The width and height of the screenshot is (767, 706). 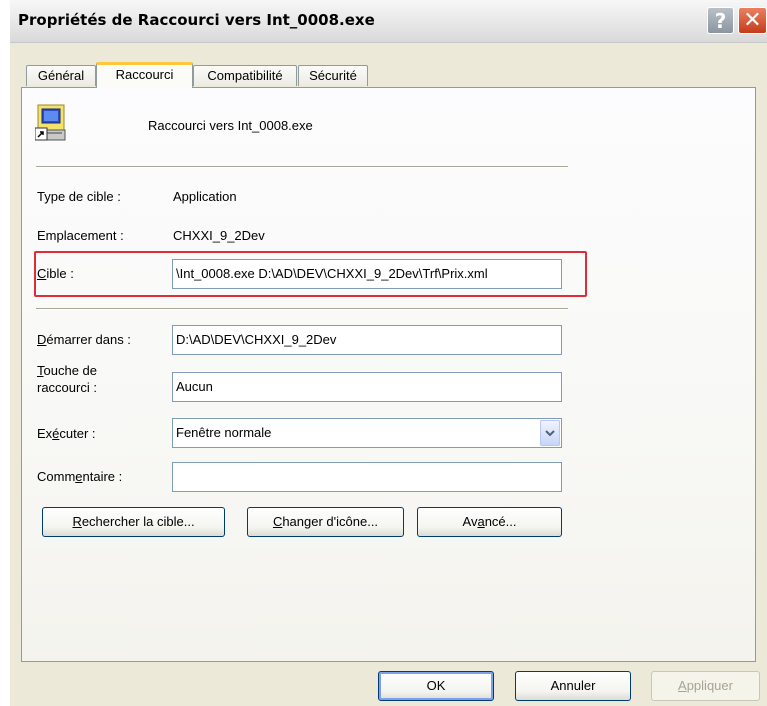 I want to click on target-type-label: Type de cible :, so click(x=79, y=196).